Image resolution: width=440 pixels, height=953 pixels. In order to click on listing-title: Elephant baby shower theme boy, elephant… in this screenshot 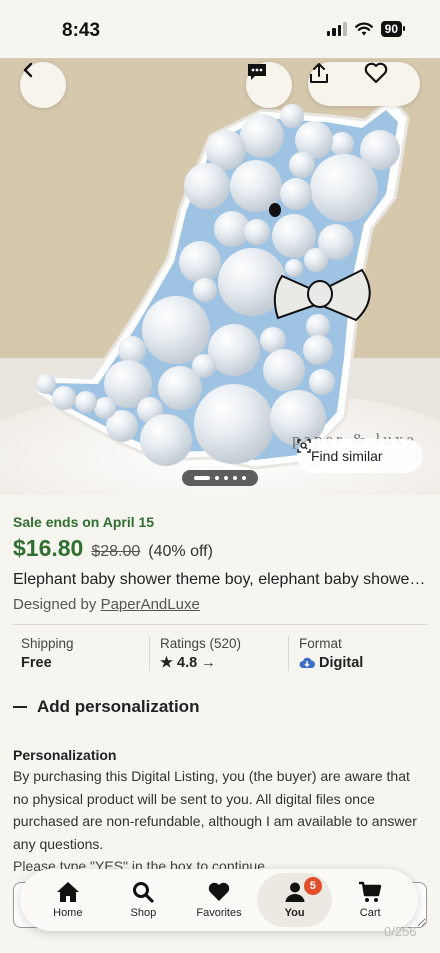, I will do `click(220, 580)`.